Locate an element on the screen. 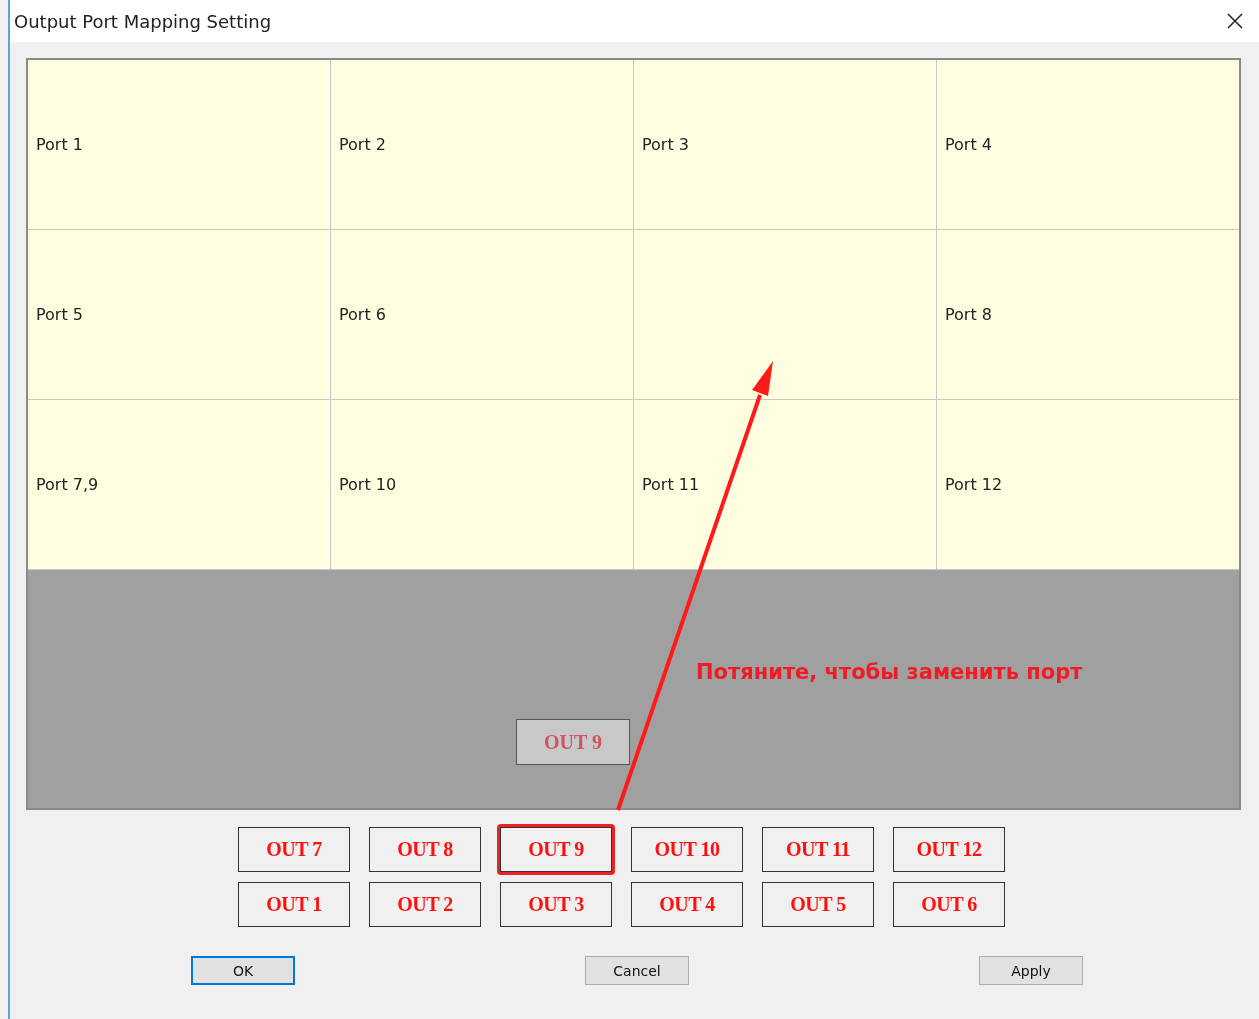 This screenshot has width=1259, height=1019. grid-cell: Port 2 is located at coordinates (482, 144).